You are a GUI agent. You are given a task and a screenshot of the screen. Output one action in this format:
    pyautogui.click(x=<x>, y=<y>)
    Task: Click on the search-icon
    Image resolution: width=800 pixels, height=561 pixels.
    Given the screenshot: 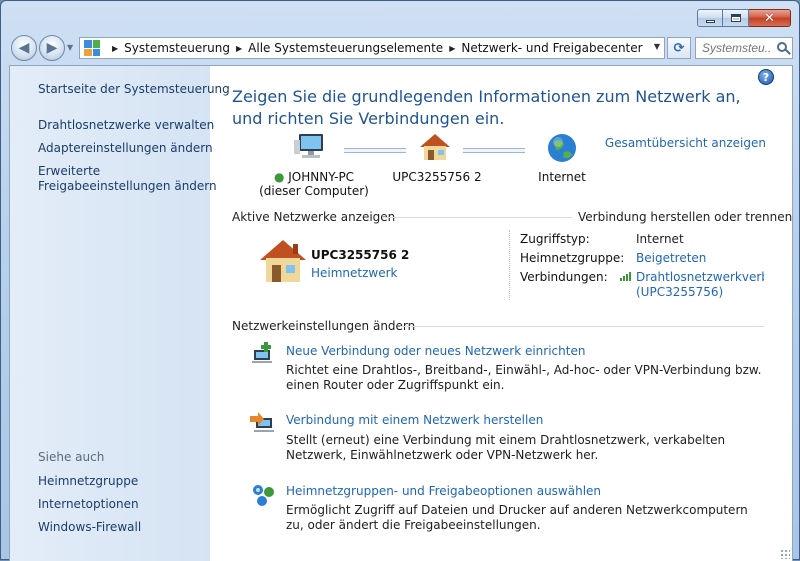 What is the action you would take?
    pyautogui.click(x=782, y=47)
    